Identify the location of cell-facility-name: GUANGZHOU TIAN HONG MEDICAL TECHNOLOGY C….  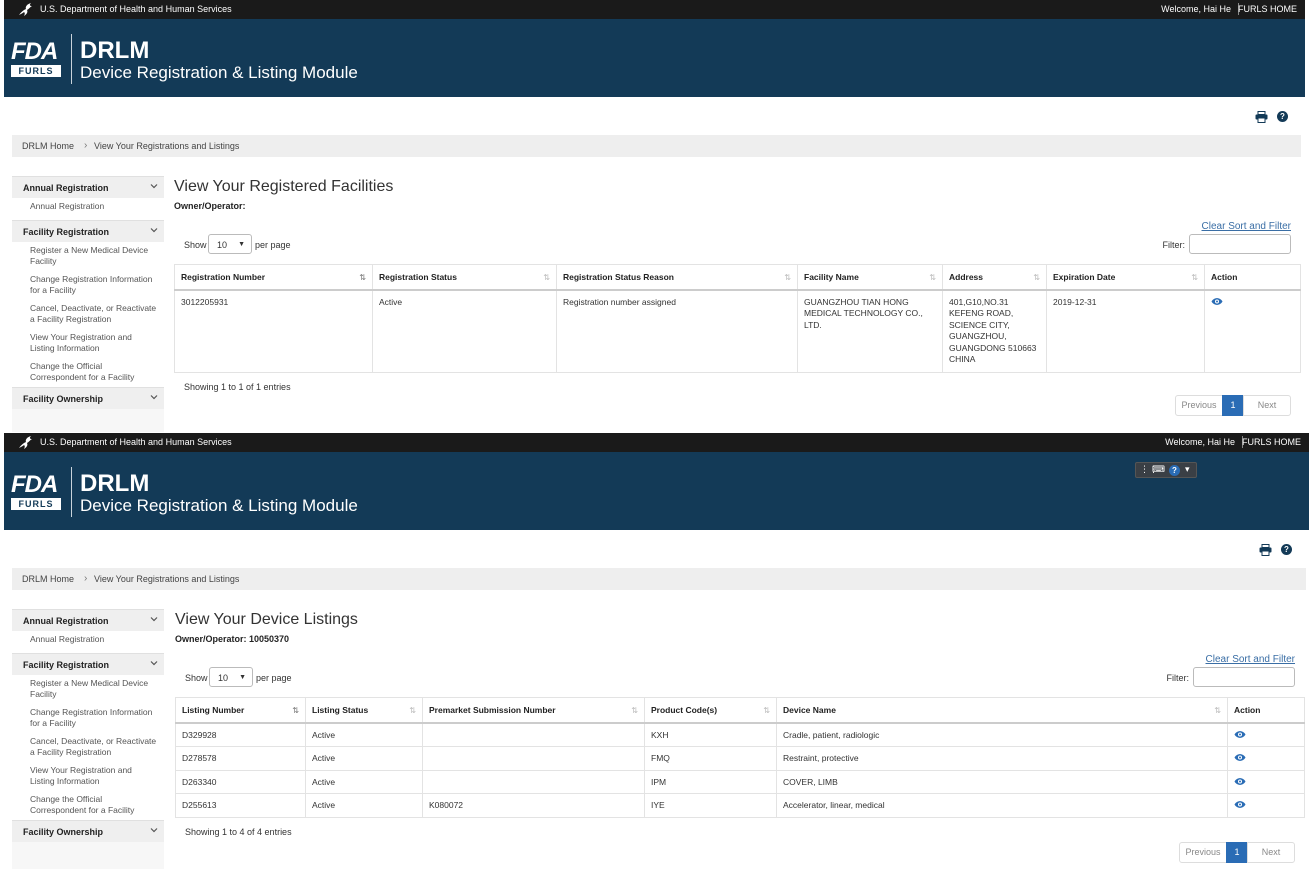
(870, 331).